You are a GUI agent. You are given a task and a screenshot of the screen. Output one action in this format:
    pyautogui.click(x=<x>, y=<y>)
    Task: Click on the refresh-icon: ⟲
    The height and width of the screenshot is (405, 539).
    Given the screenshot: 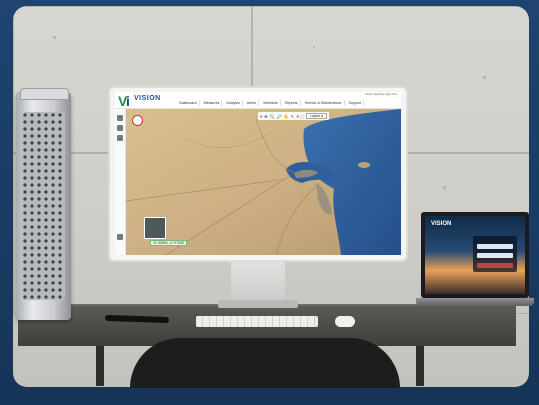 What is the action you would take?
    pyautogui.click(x=297, y=116)
    